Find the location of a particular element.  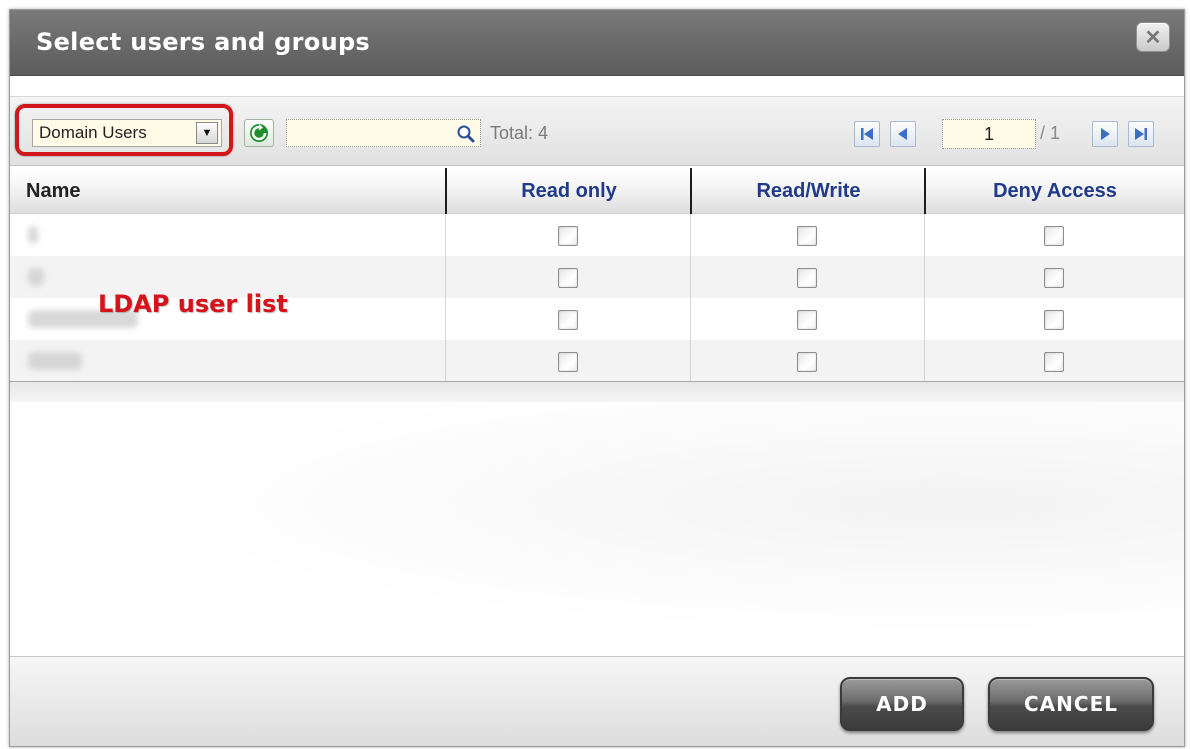

total-label: Total: is located at coordinates (512, 133).